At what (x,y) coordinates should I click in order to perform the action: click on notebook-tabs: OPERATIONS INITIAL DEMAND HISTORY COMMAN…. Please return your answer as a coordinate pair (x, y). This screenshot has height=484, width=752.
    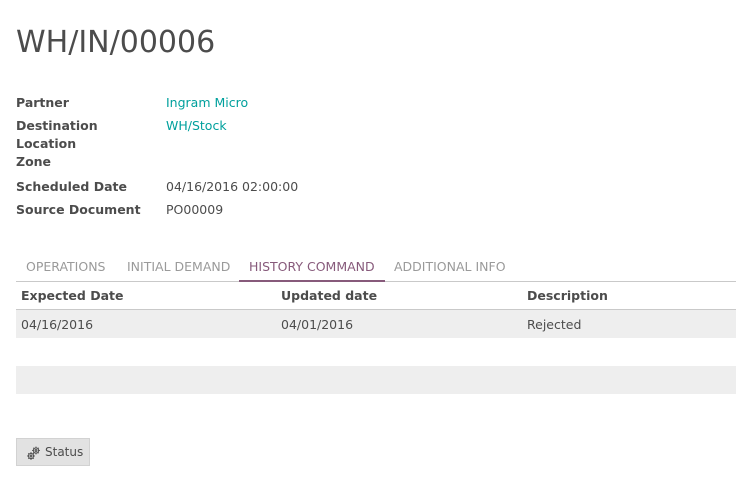
    Looking at the image, I should click on (376, 268).